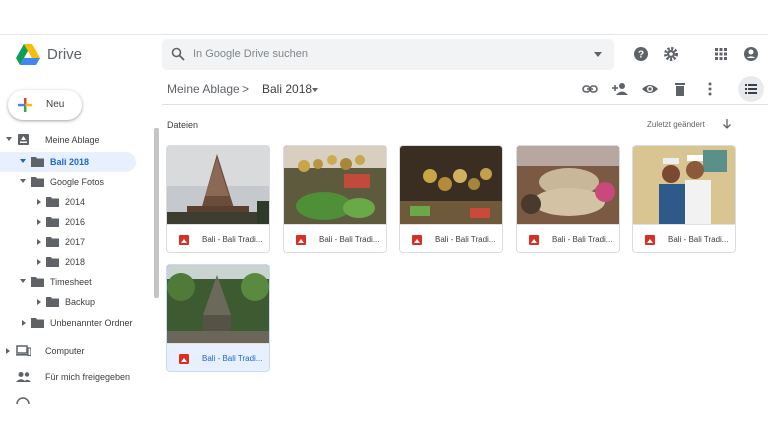 This screenshot has width=768, height=432. What do you see at coordinates (75, 182) in the screenshot?
I see `sidebar-item-google-fotos: Google Fotos` at bounding box center [75, 182].